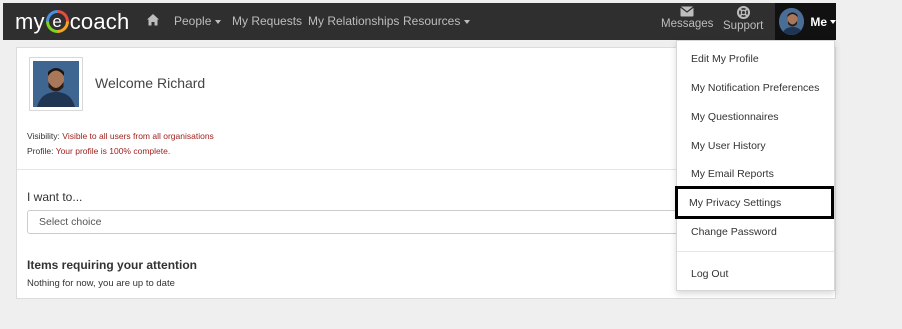 Image resolution: width=902 pixels, height=329 pixels. Describe the element at coordinates (432, 21) in the screenshot. I see `nav-resources-label: Resources` at that location.